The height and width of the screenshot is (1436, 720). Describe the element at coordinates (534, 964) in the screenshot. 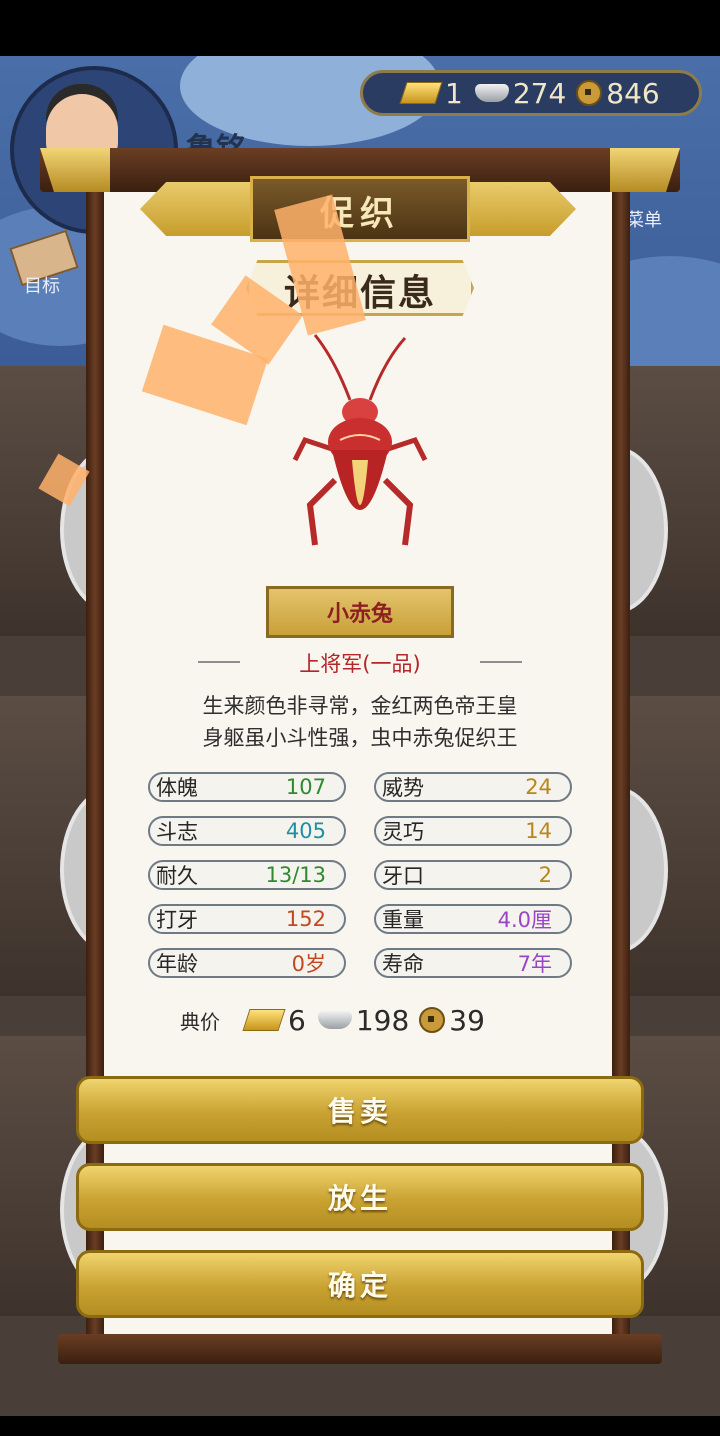

I see `stat-value: 7年` at that location.